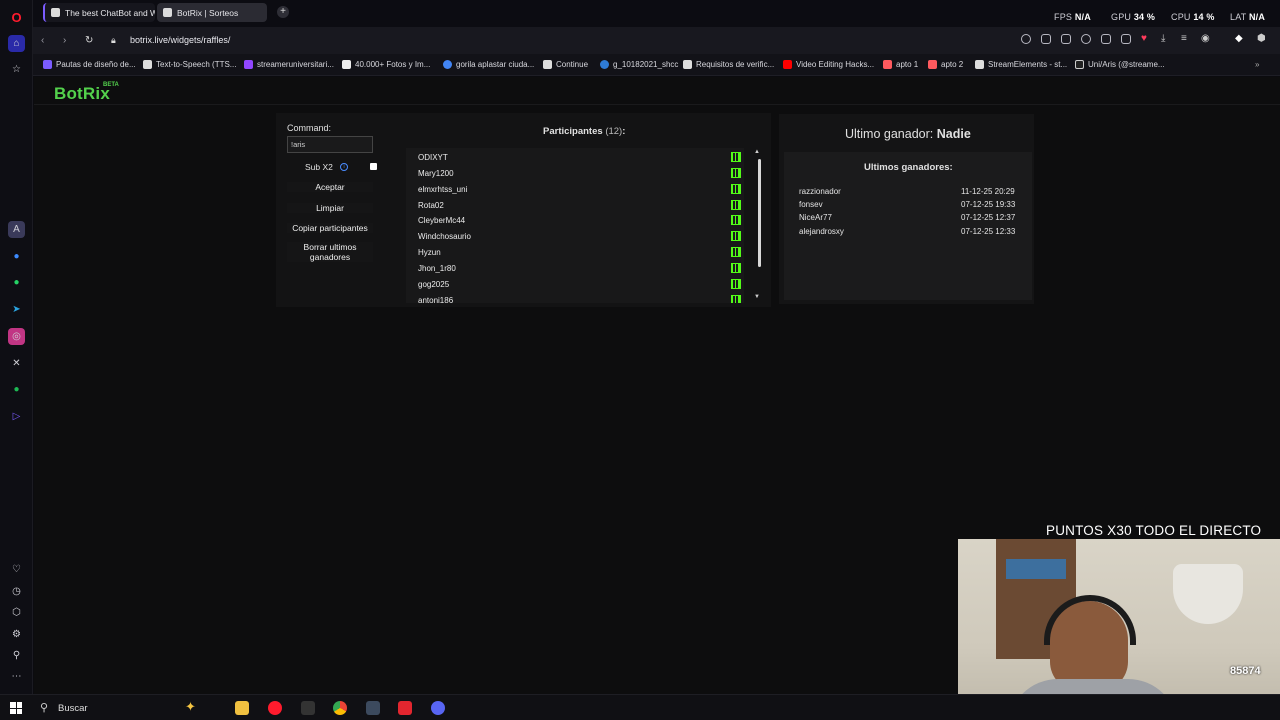 The width and height of the screenshot is (1280, 720). Describe the element at coordinates (1239, 38) in the screenshot. I see `diamond-icon: ◆` at that location.